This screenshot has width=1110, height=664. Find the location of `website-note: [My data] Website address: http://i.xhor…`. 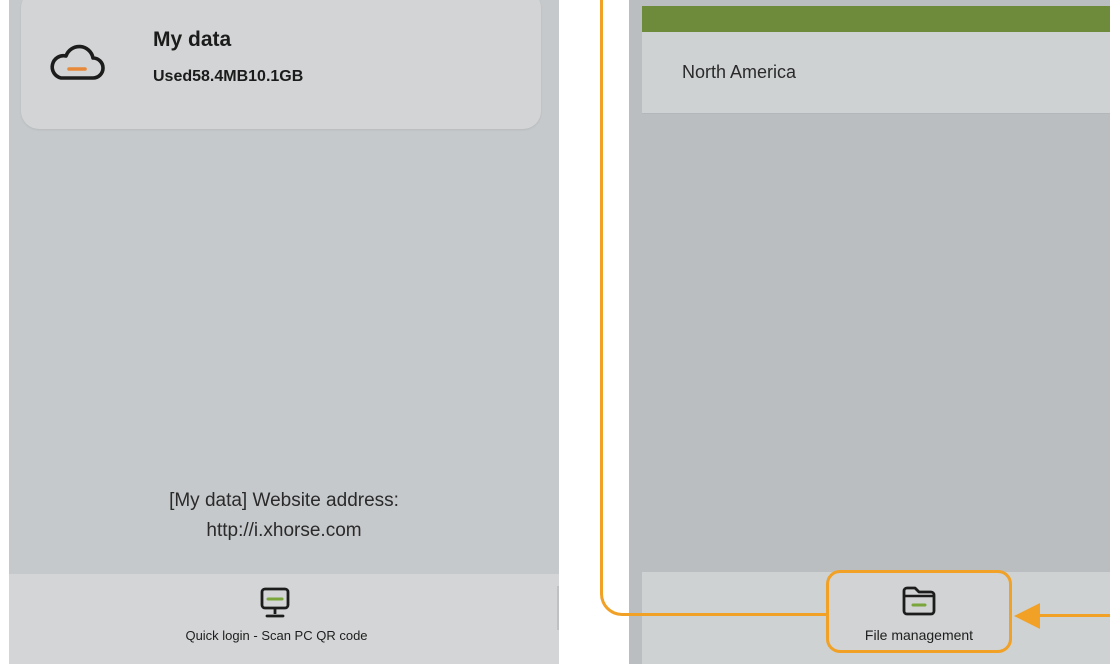

website-note: [My data] Website address: http://i.xhor… is located at coordinates (284, 516).